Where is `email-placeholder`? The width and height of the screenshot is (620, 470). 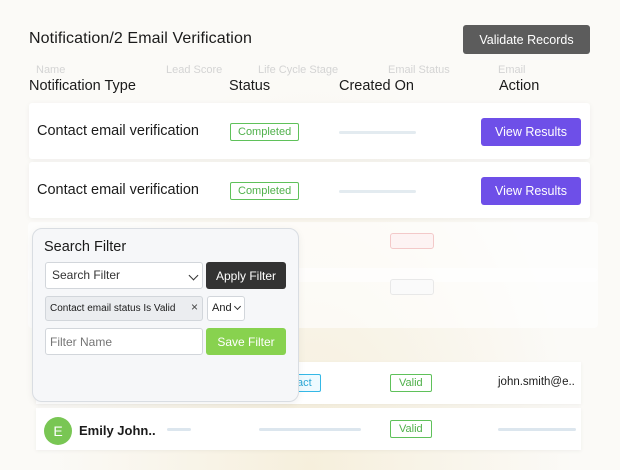
email-placeholder is located at coordinates (537, 429).